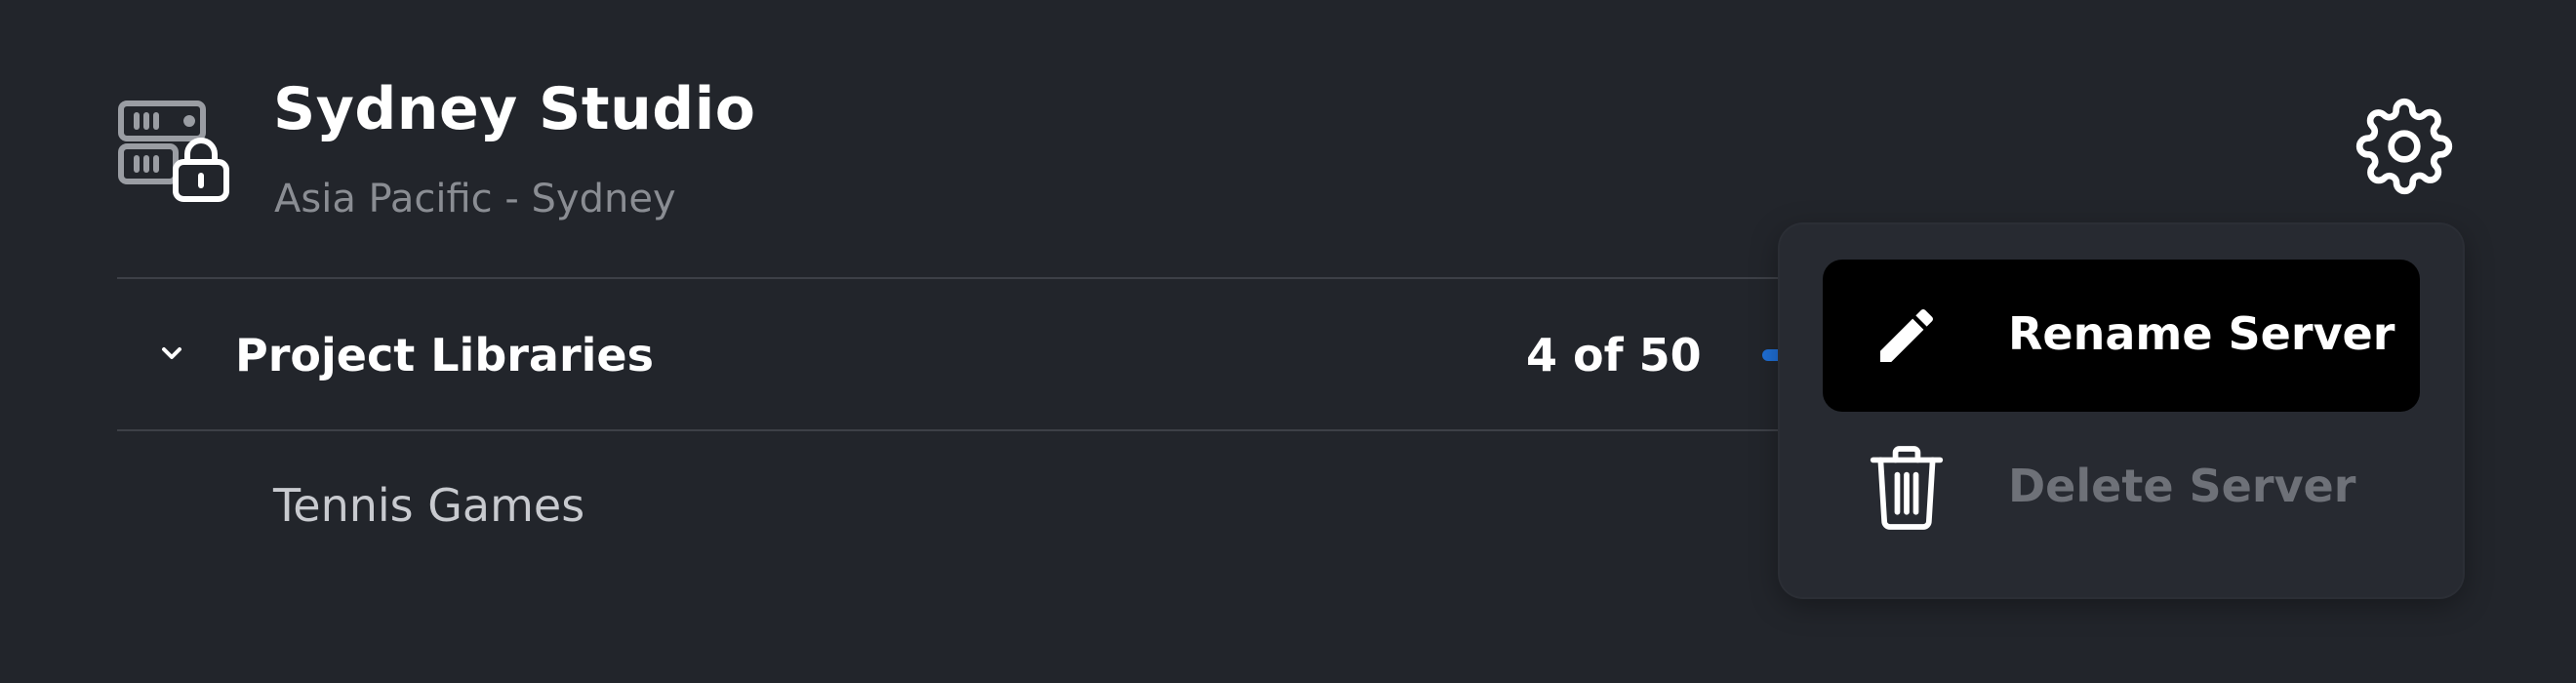 The height and width of the screenshot is (683, 2576). I want to click on chevron-down-icon, so click(171, 353).